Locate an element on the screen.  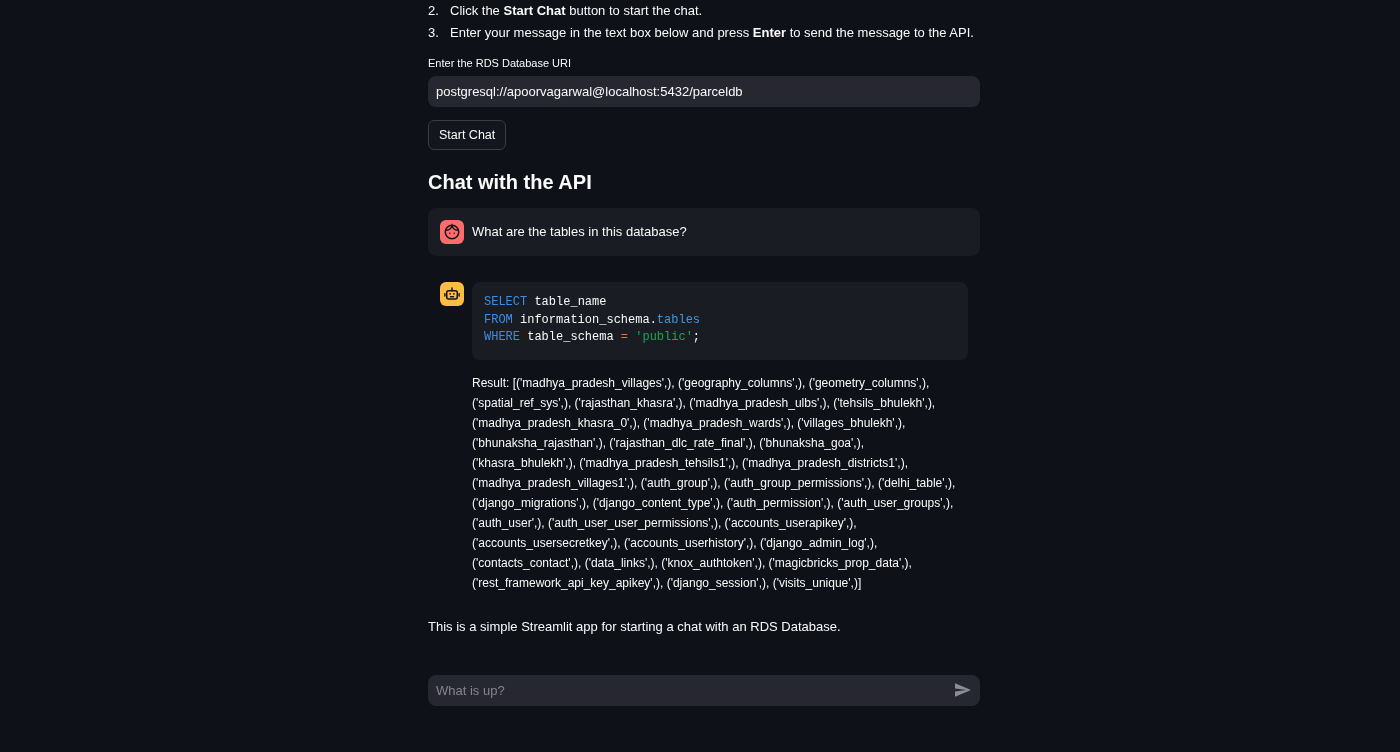
send-button is located at coordinates (962, 690).